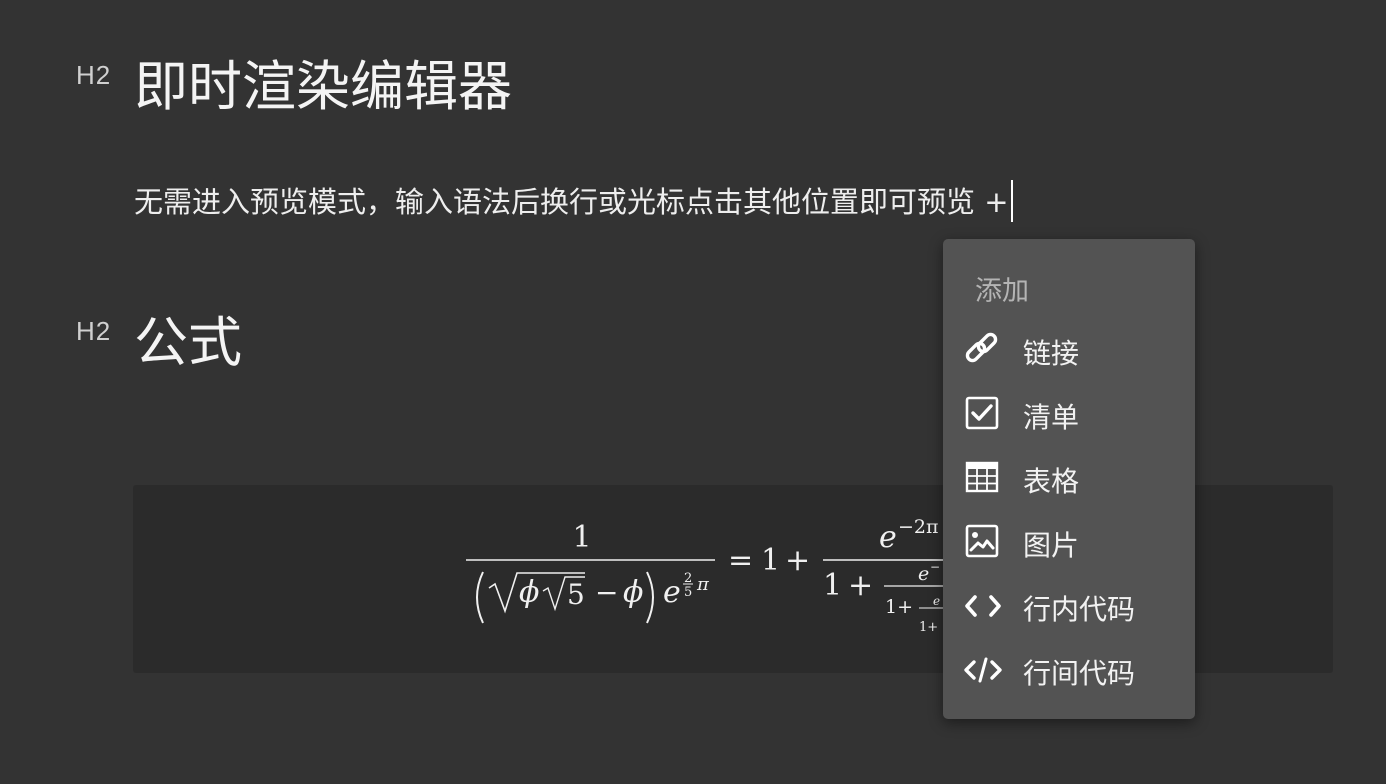 The width and height of the screenshot is (1386, 784). Describe the element at coordinates (923, 574) in the screenshot. I see `e-base-nested: e` at that location.